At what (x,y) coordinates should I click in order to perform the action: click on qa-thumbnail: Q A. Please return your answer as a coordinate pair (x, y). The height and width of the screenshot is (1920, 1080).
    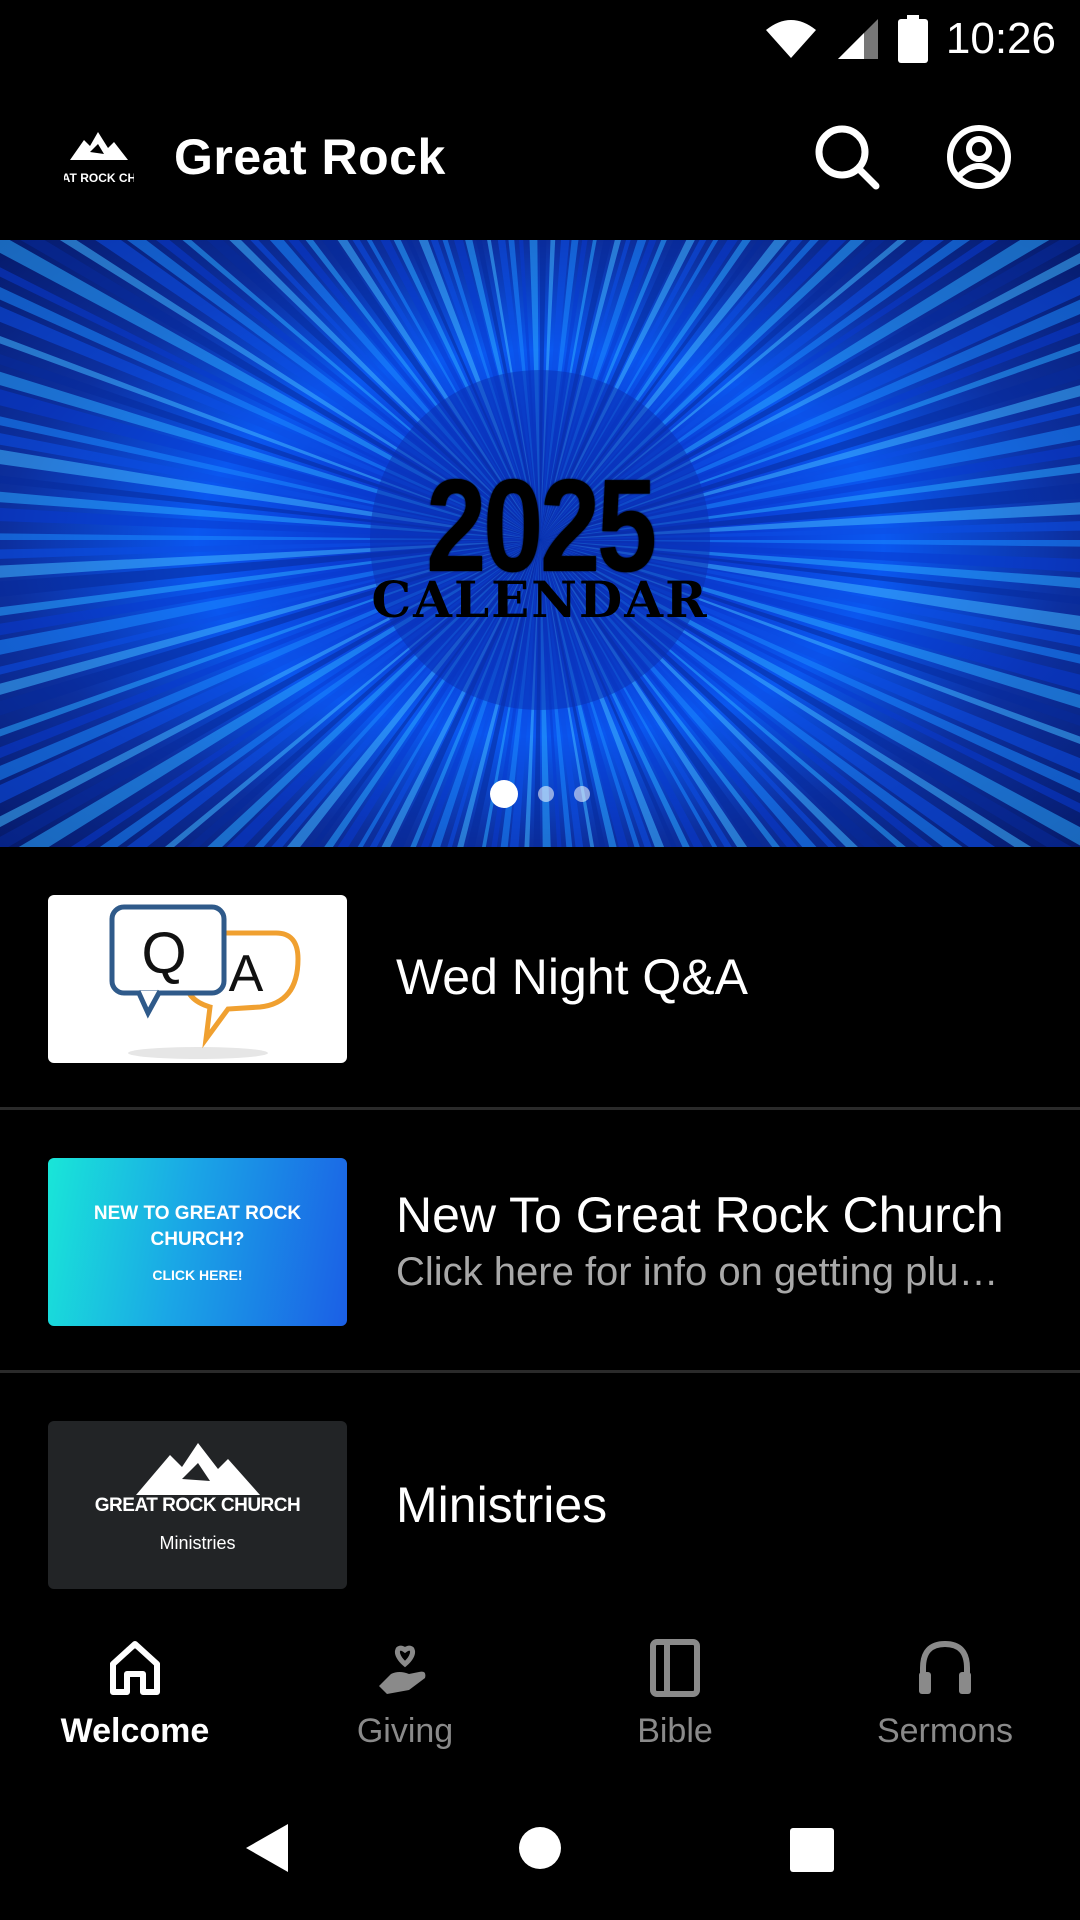
    Looking at the image, I should click on (197, 979).